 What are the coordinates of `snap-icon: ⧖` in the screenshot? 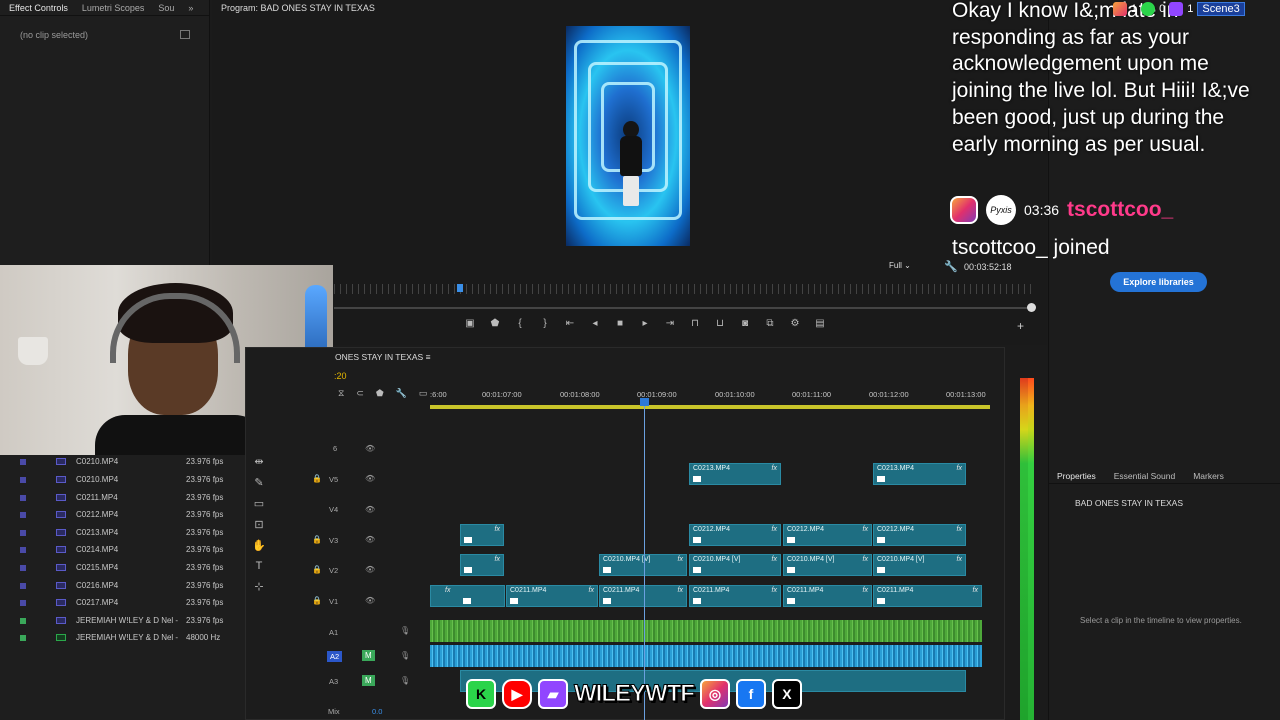 It's located at (341, 393).